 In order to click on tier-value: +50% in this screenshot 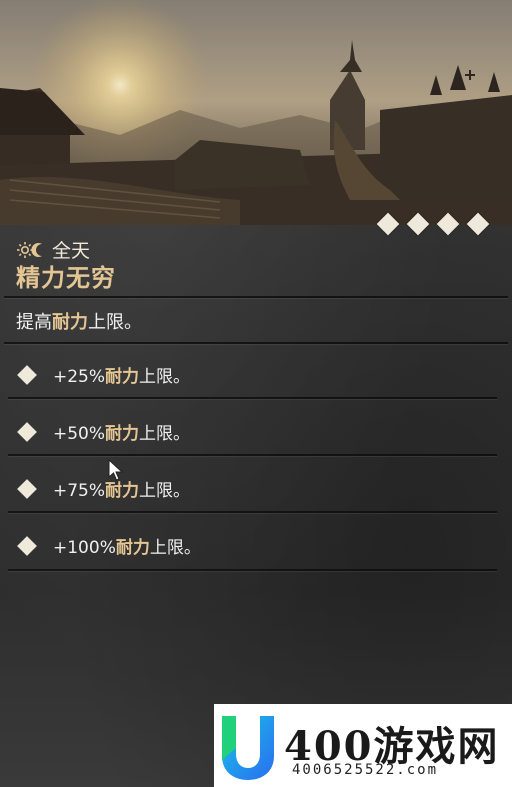, I will do `click(79, 434)`.